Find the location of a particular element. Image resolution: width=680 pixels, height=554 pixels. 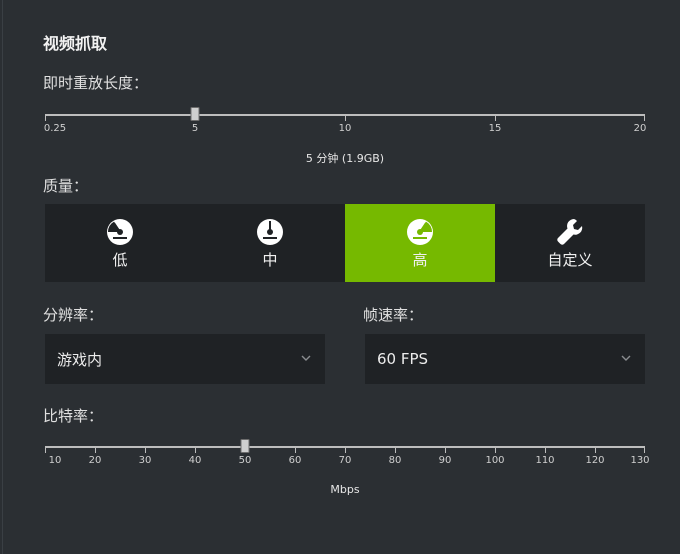

quality-option-label: 低 is located at coordinates (120, 259).